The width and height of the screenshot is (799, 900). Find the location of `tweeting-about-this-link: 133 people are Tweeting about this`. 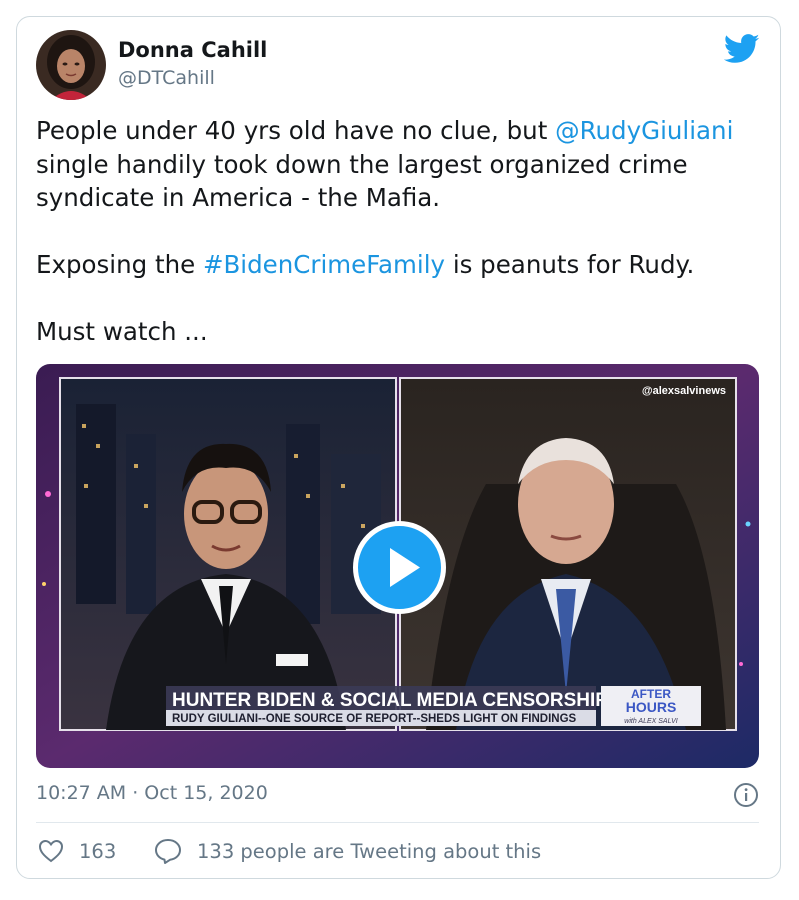

tweeting-about-this-link: 133 people are Tweeting about this is located at coordinates (369, 851).